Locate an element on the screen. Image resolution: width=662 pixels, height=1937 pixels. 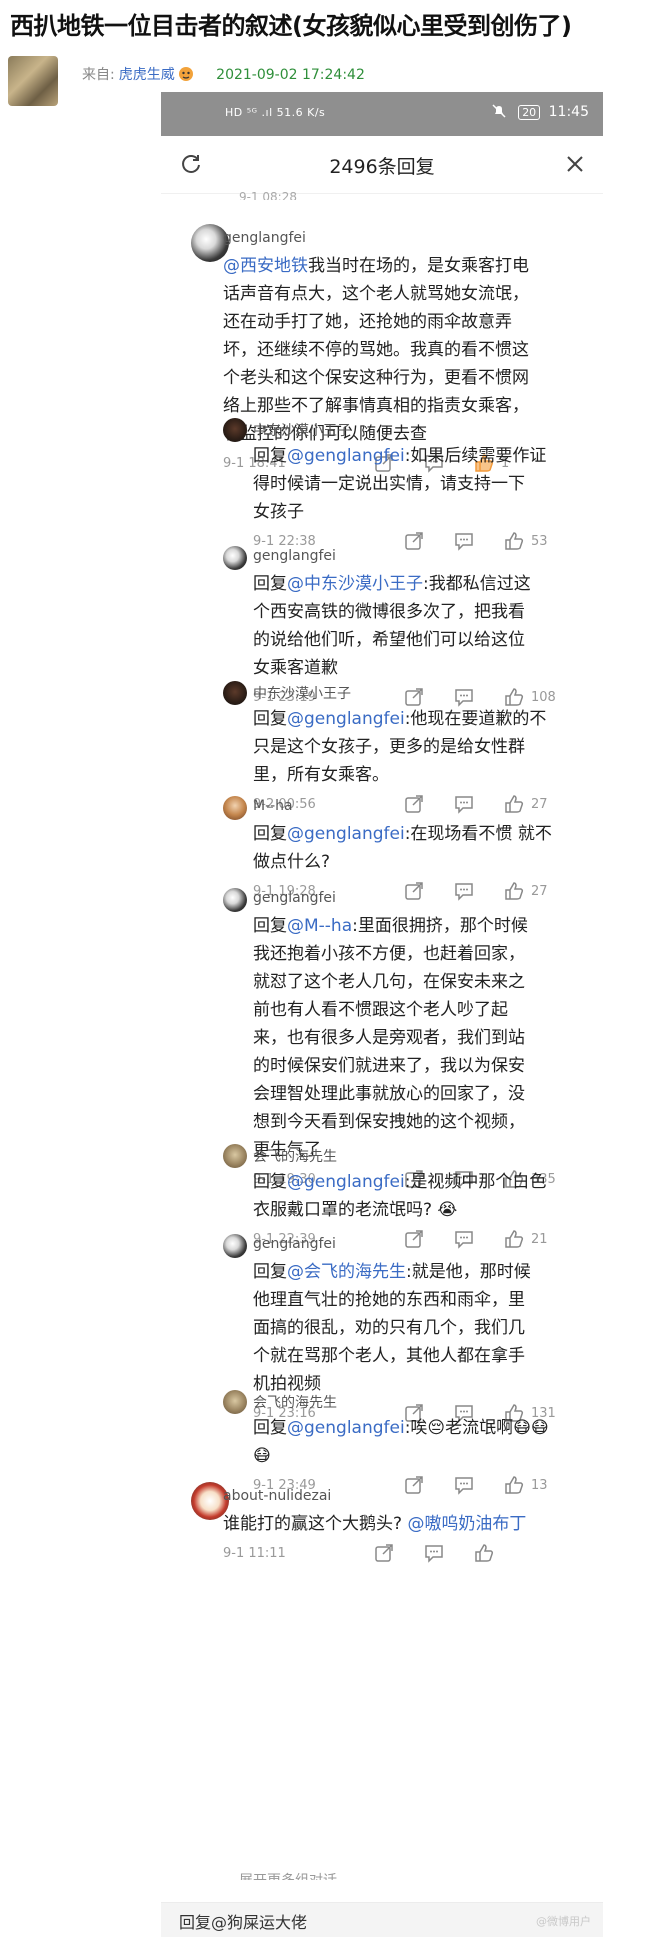
comment-line: 我还抱着小孩不方便，也赶着回家， is located at coordinates (389, 954).